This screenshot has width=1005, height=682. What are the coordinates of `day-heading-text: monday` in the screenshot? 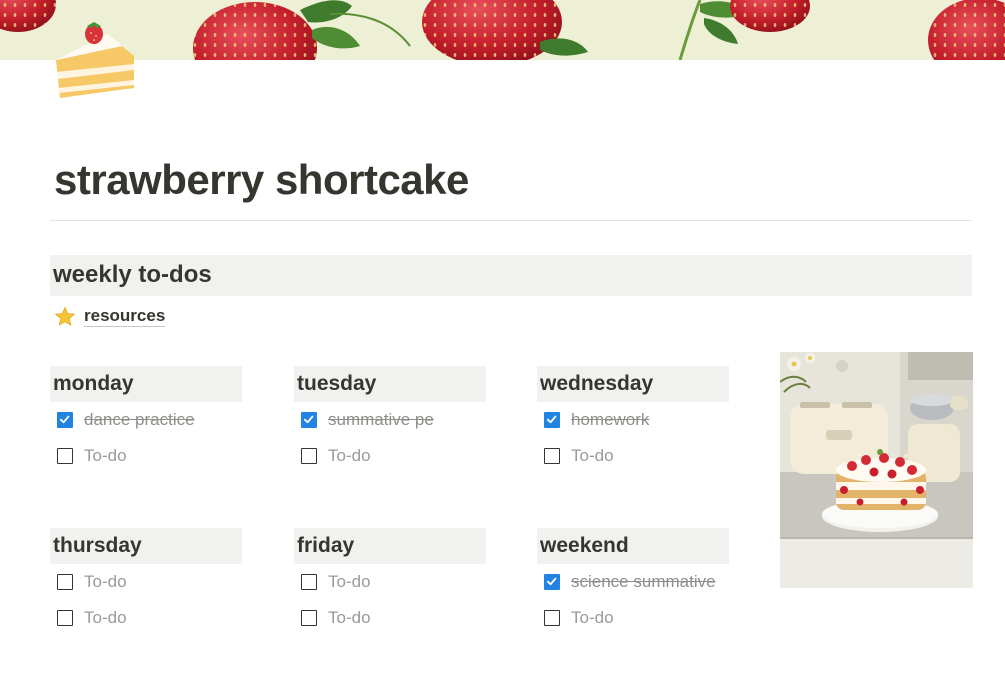 It's located at (93, 384).